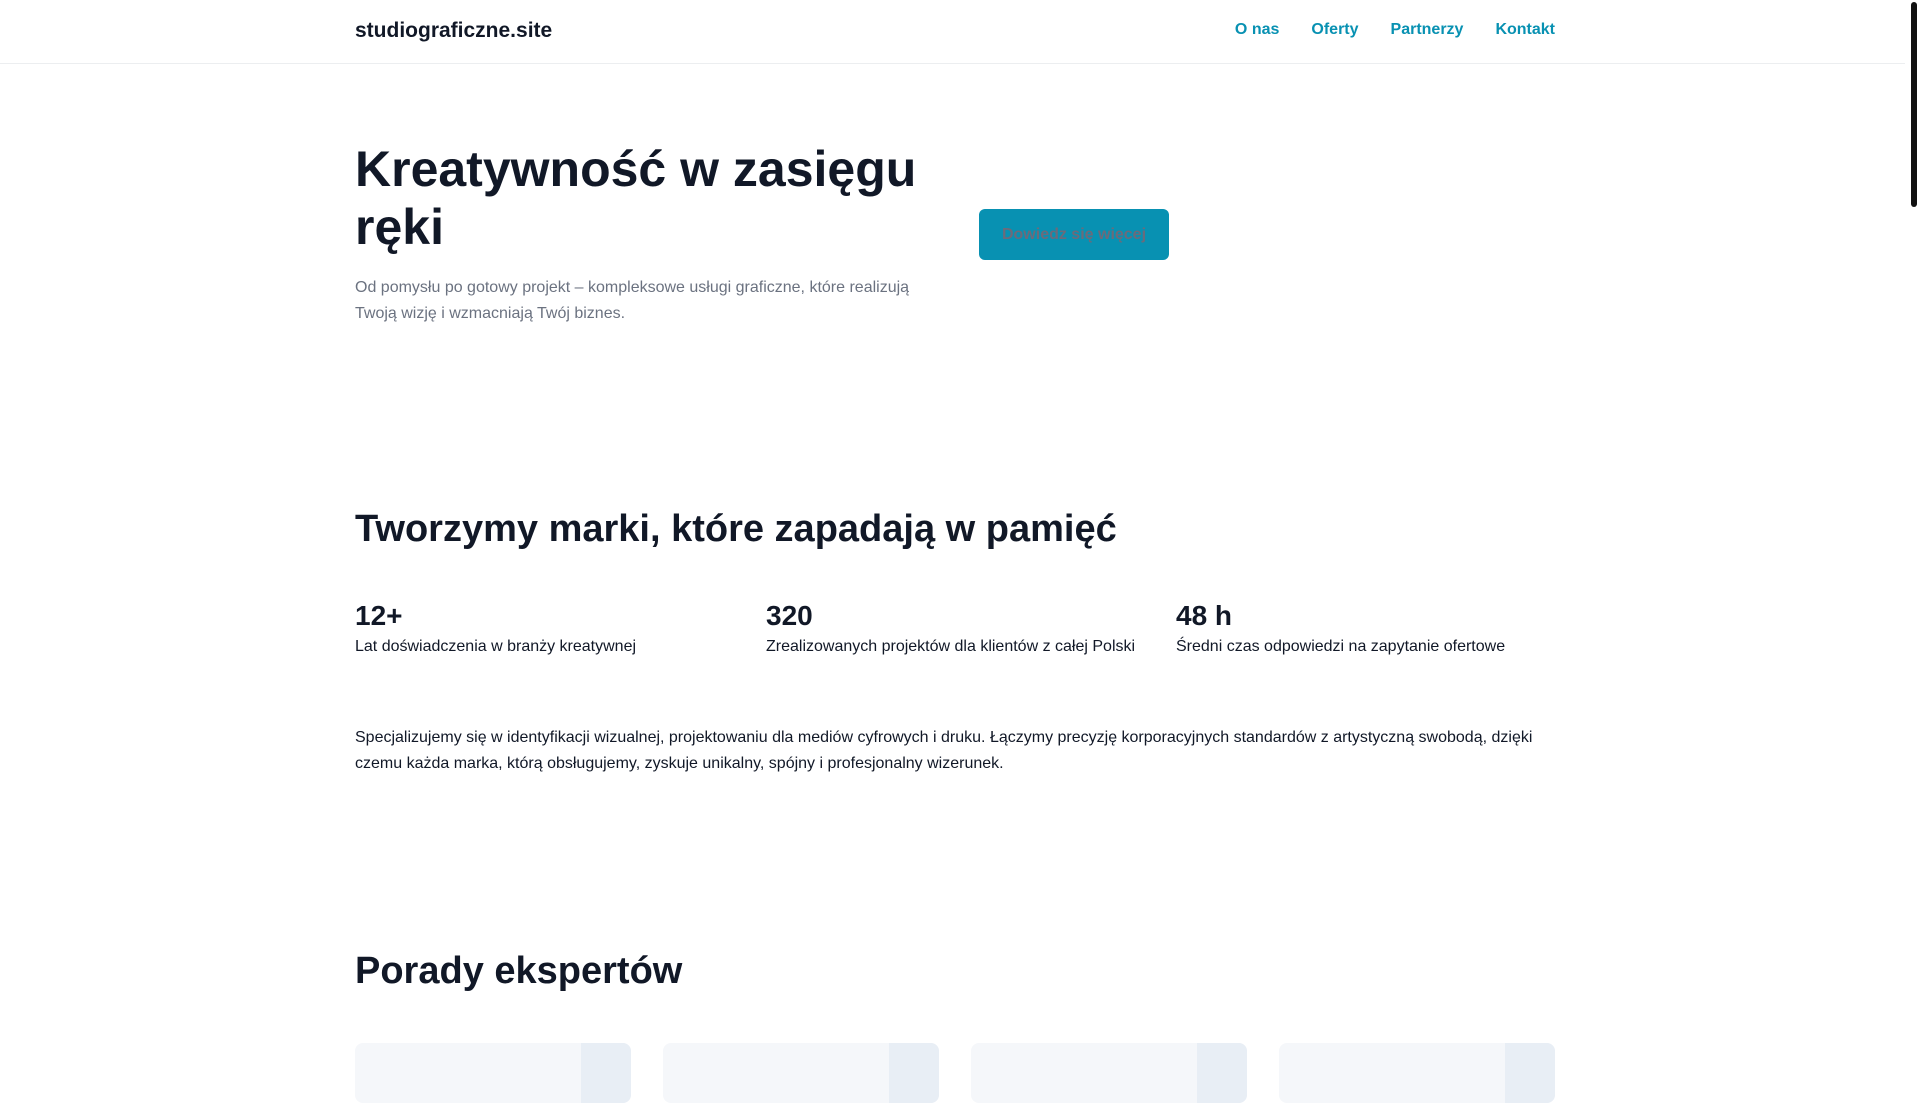 Image resolution: width=1920 pixels, height=1103 pixels. Describe the element at coordinates (1334, 30) in the screenshot. I see `nav-oferty: Oferty` at that location.